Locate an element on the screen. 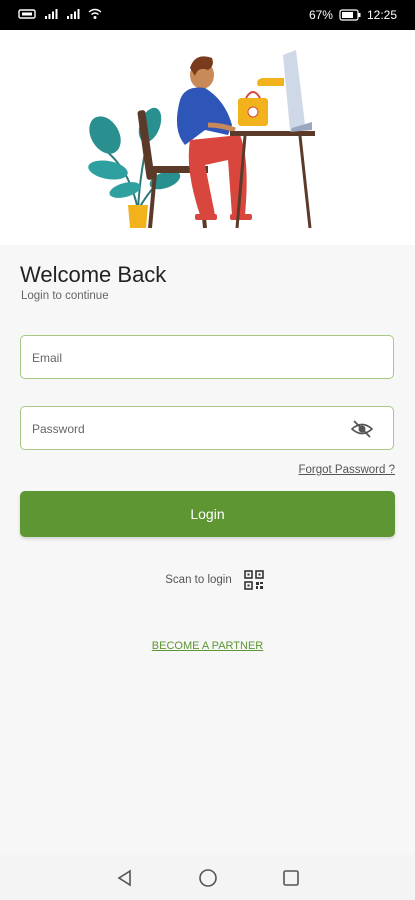 The height and width of the screenshot is (900, 415). sim-icon is located at coordinates (27, 14).